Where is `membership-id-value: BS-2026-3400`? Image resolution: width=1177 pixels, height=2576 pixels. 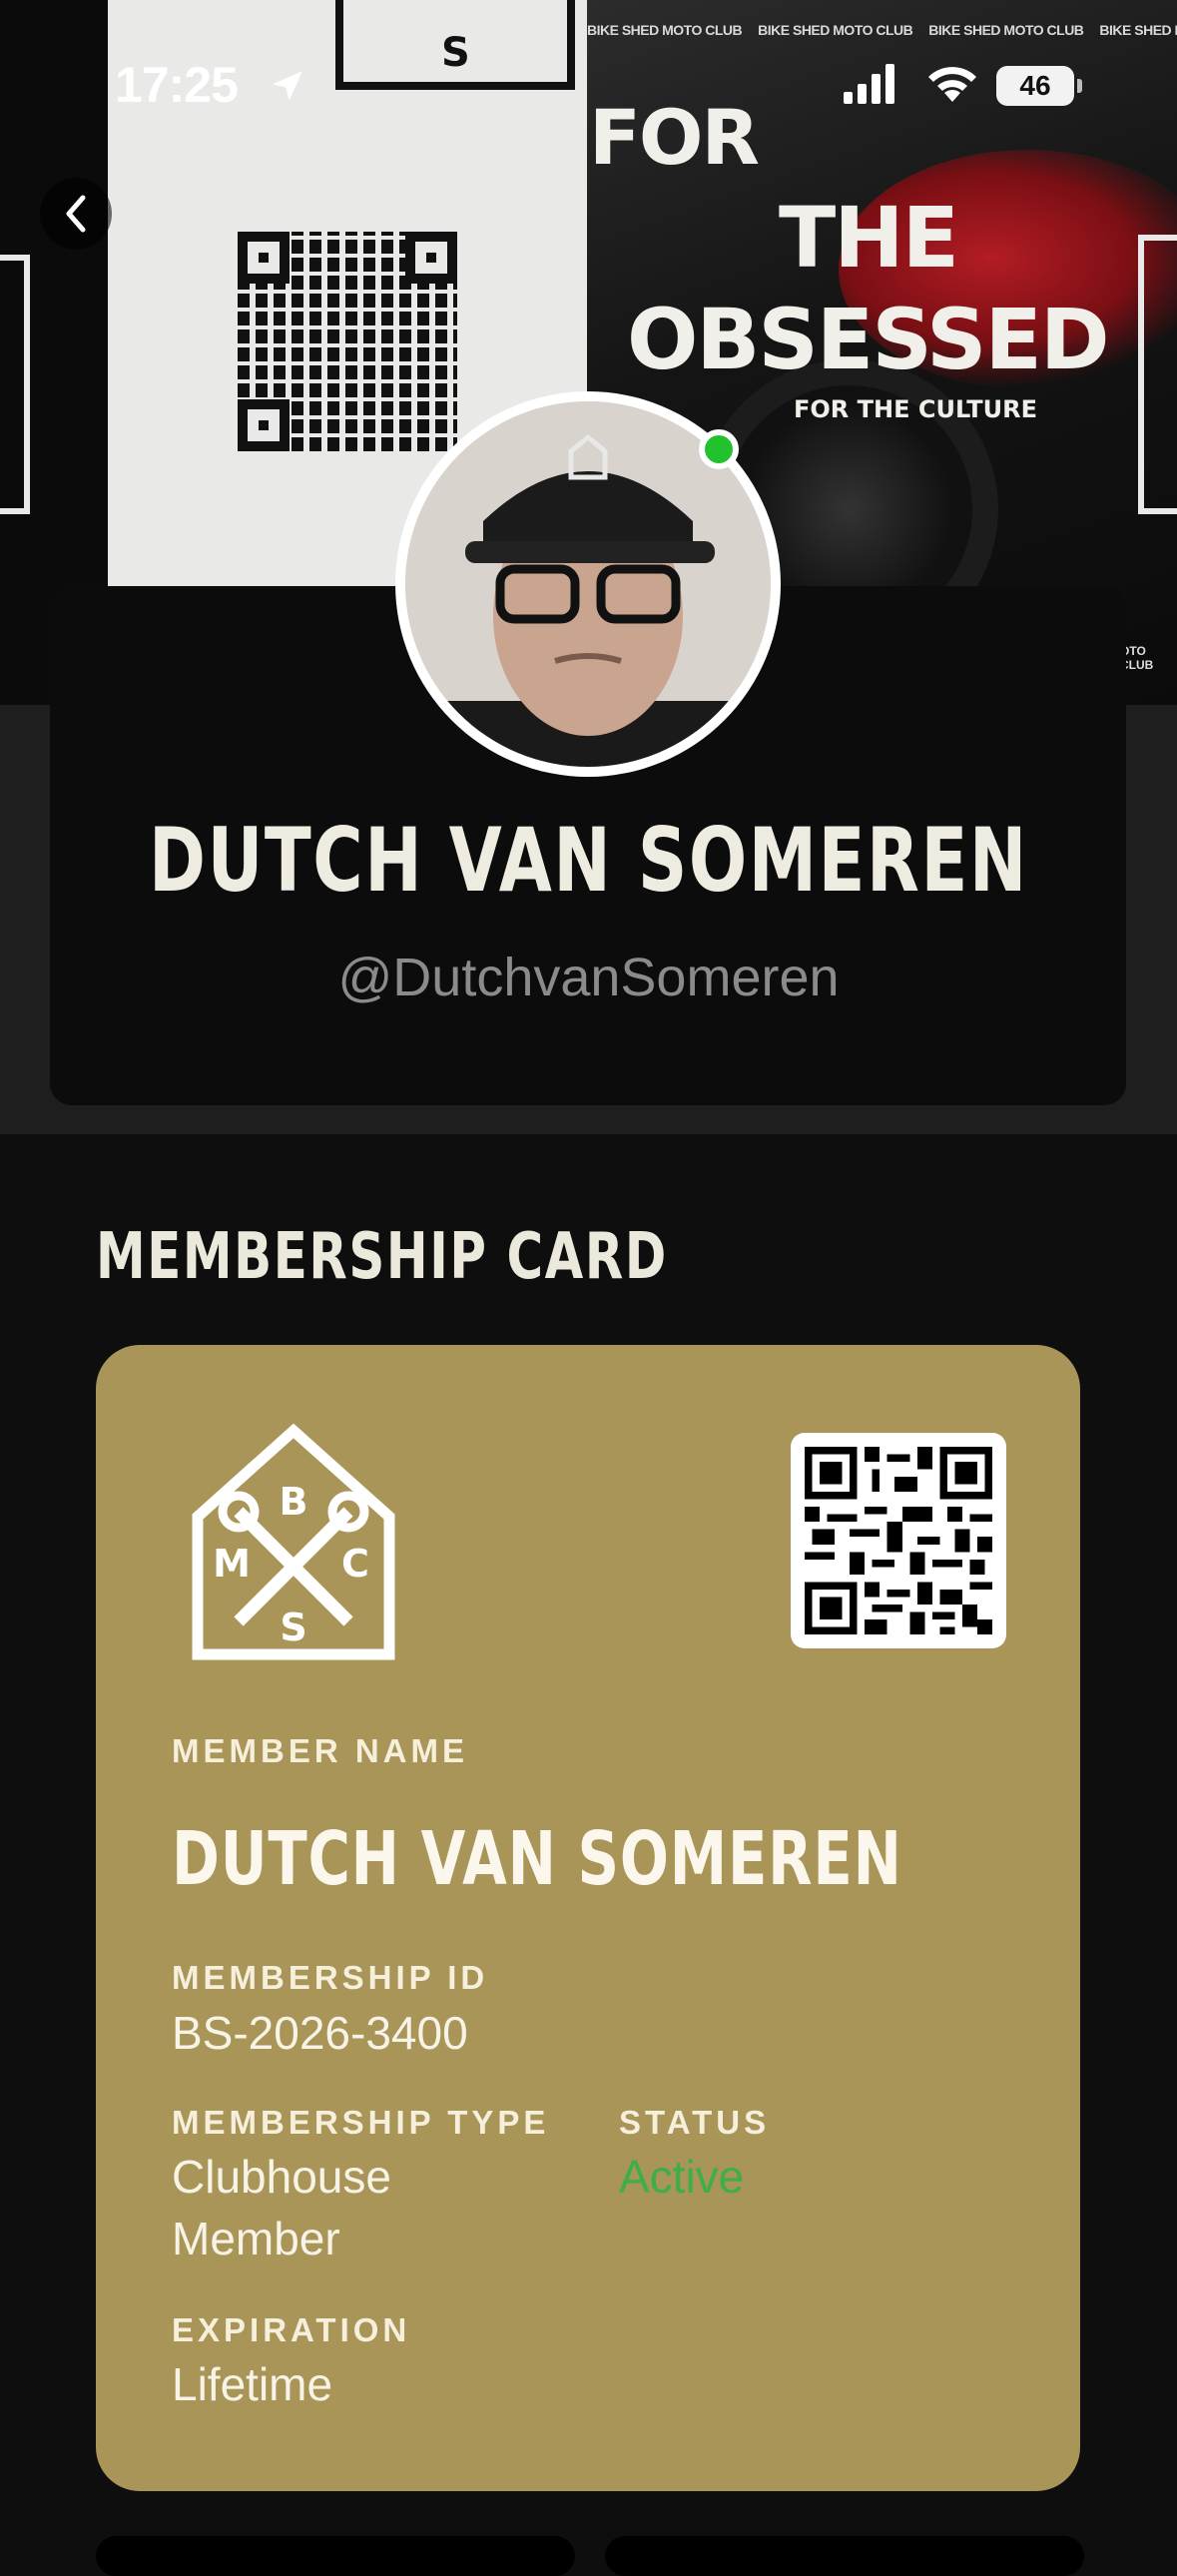 membership-id-value: BS-2026-3400 is located at coordinates (320, 2033).